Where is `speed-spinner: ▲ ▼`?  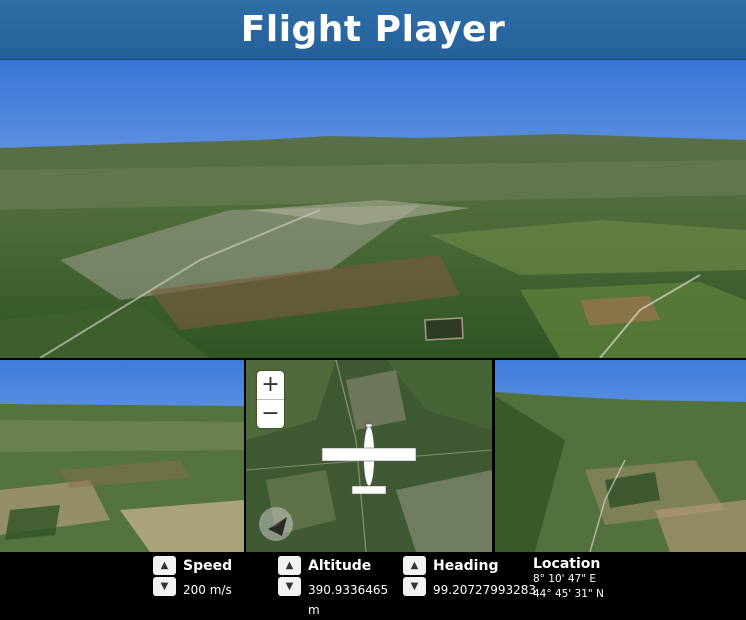 speed-spinner: ▲ ▼ is located at coordinates (164, 577).